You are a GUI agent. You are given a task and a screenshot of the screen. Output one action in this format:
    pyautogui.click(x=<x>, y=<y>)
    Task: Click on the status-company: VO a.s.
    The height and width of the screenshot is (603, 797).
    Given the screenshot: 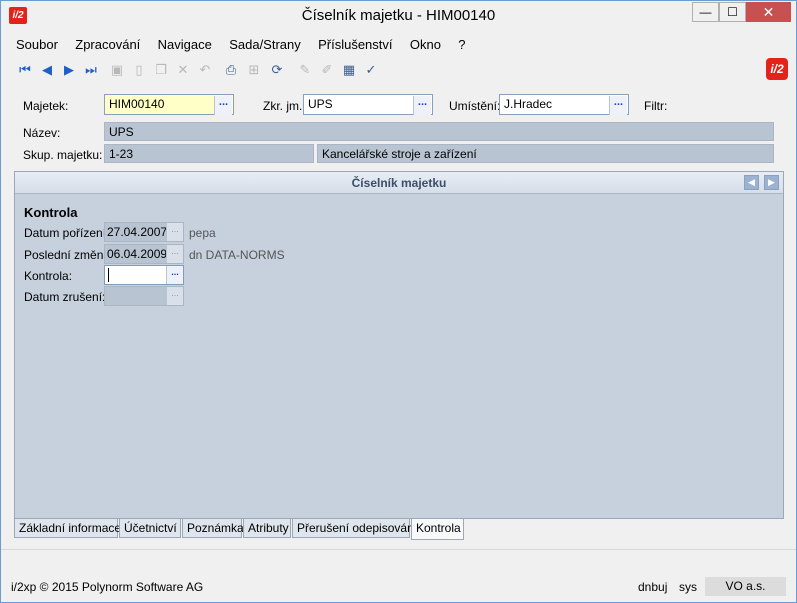 What is the action you would take?
    pyautogui.click(x=745, y=586)
    